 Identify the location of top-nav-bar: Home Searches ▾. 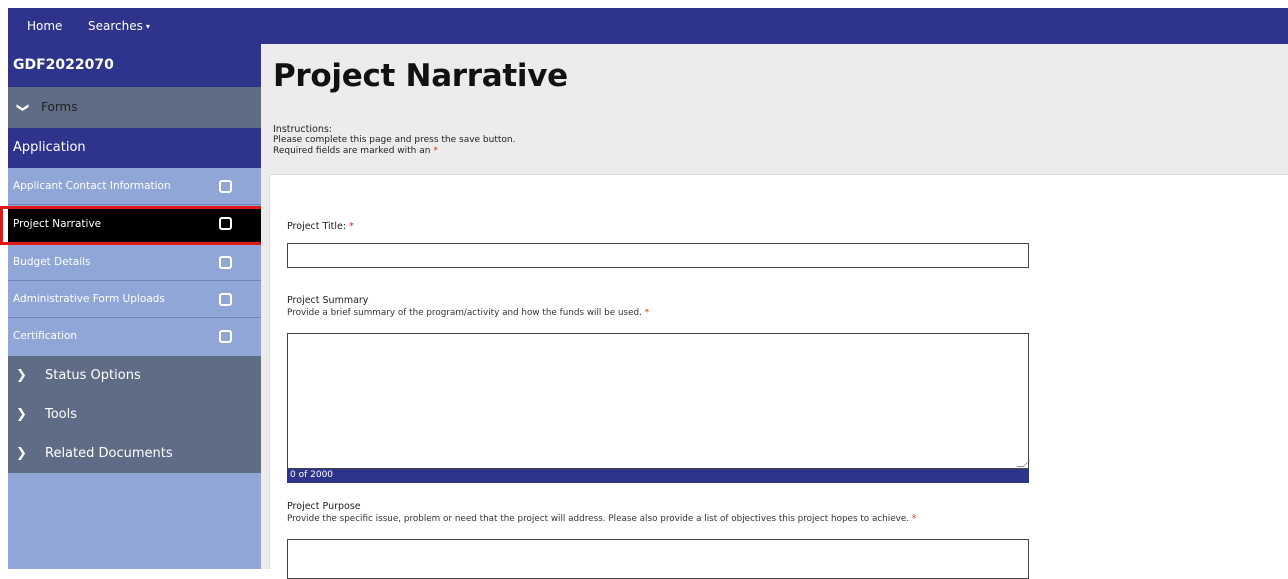
(648, 26).